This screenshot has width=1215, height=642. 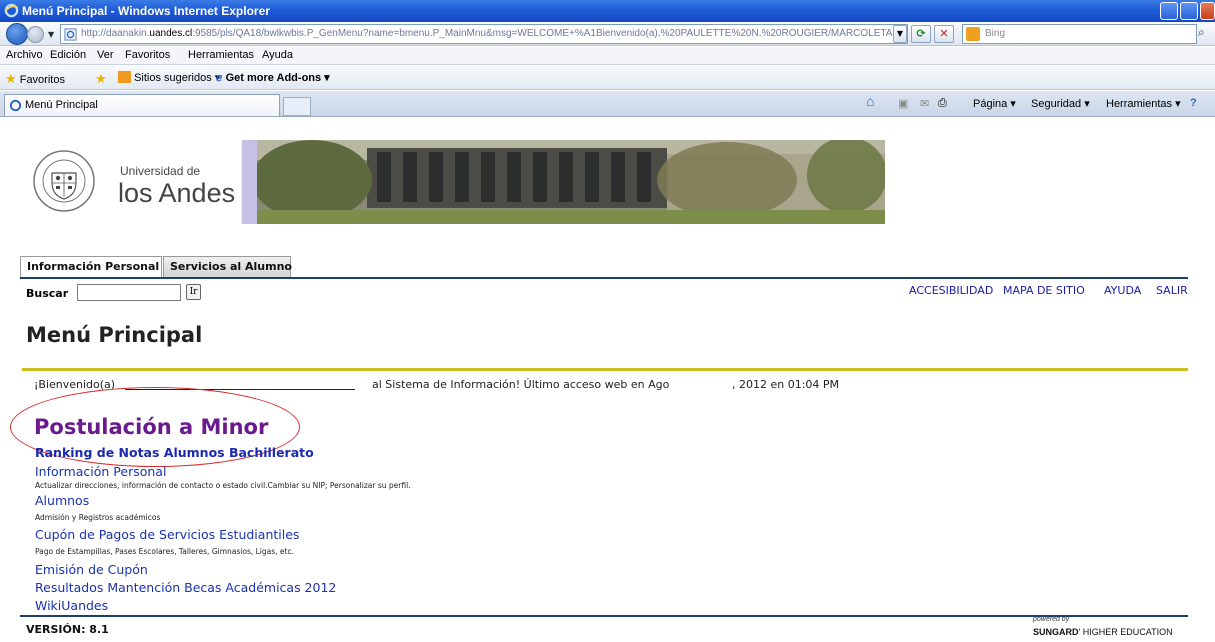 I want to click on search-go-button: Ir, so click(x=193, y=292).